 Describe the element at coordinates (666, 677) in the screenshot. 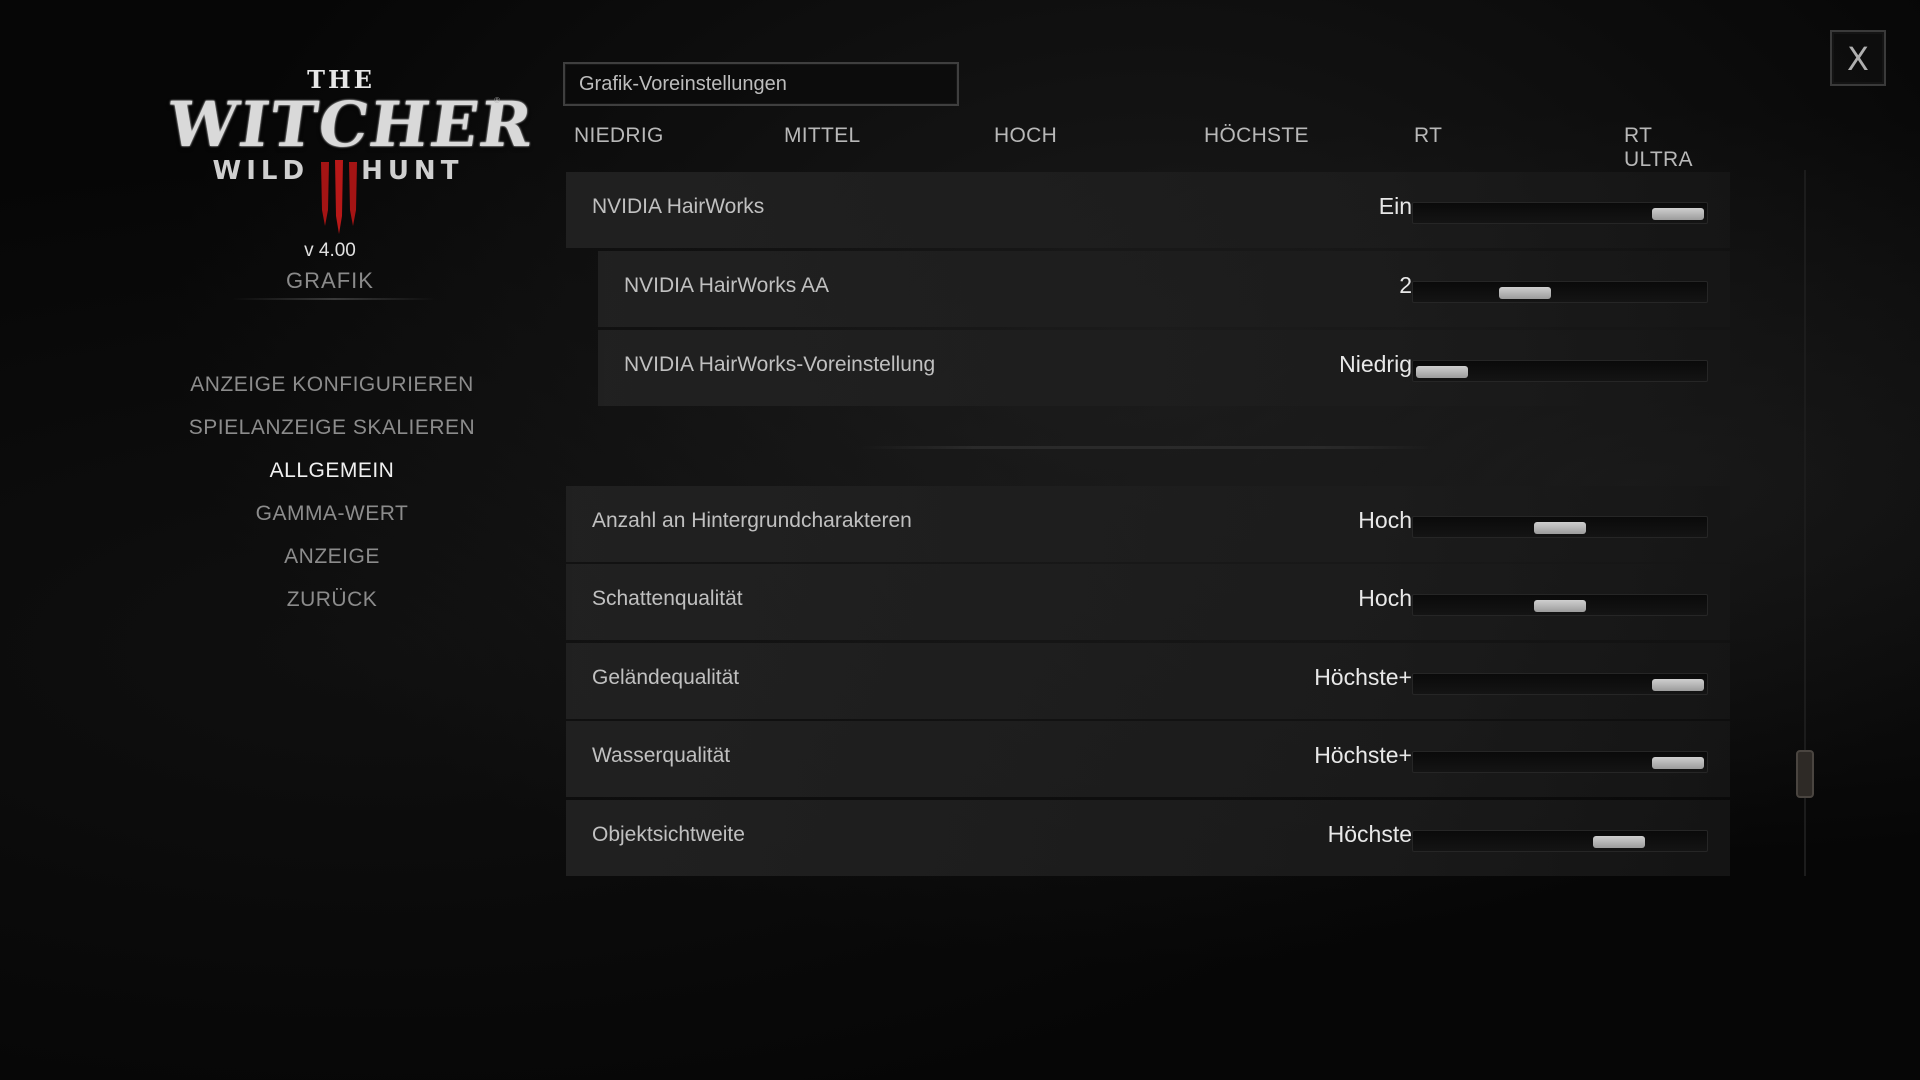

I see `setting-label: Geländequalität` at that location.